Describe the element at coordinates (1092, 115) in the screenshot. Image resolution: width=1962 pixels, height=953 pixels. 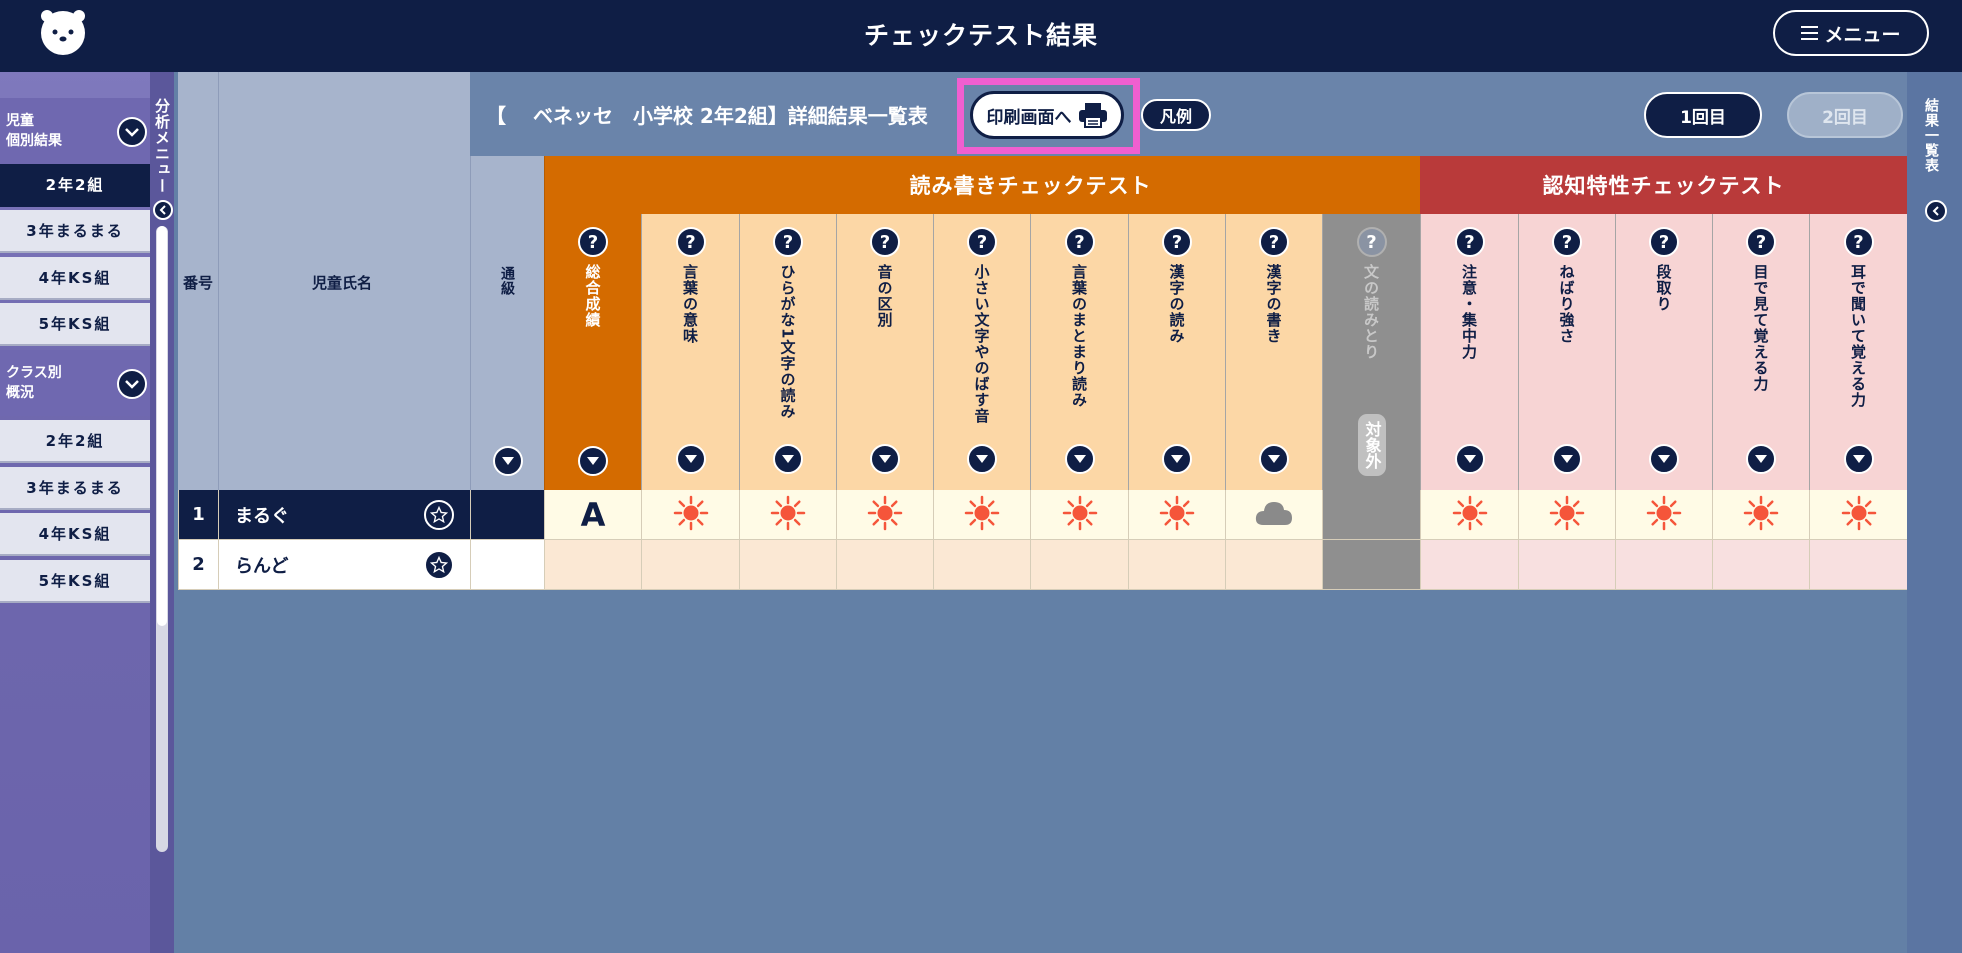
I see `printer-icon` at that location.